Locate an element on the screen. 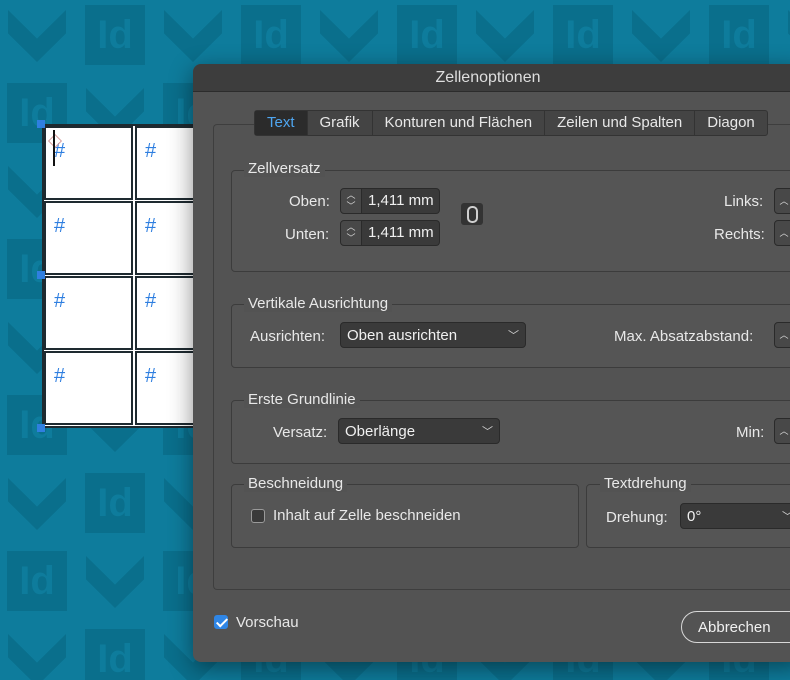 The height and width of the screenshot is (680, 790). unten-field: ︿ ﹀ 1,411 mm is located at coordinates (390, 233).